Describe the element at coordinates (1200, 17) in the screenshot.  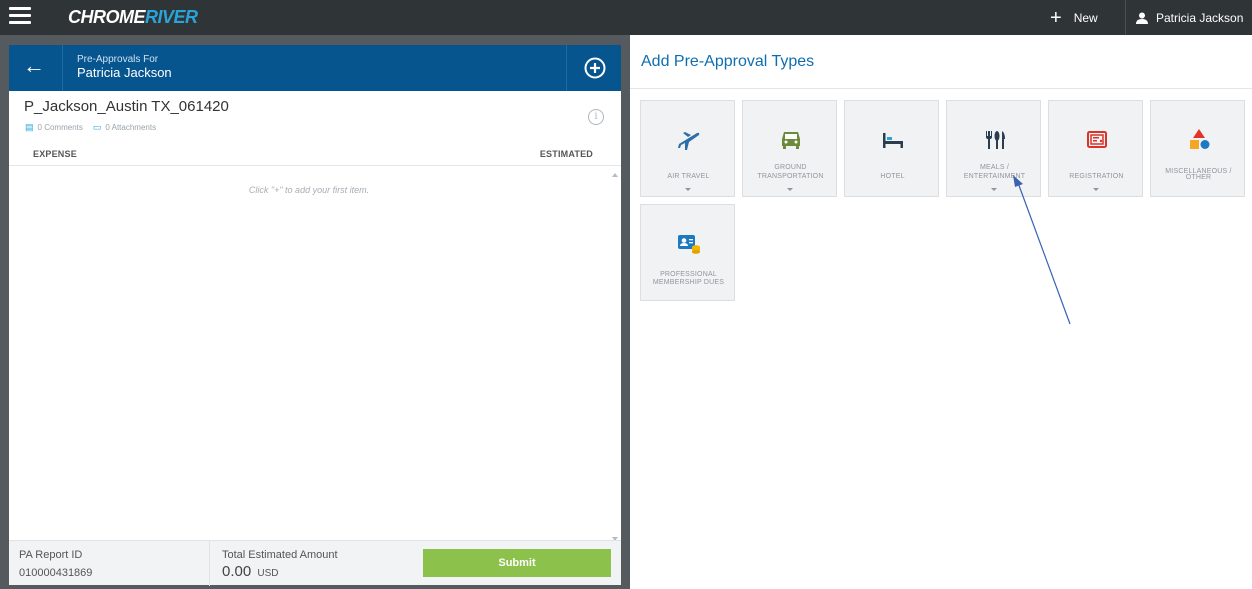
I see `user-name: Patricia Jackson` at that location.